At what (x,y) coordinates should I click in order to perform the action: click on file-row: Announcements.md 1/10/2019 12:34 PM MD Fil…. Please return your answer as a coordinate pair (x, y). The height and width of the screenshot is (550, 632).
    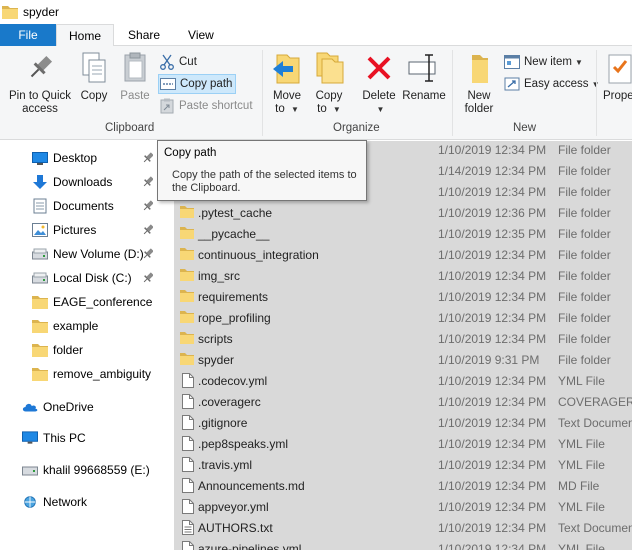
    Looking at the image, I should click on (403, 485).